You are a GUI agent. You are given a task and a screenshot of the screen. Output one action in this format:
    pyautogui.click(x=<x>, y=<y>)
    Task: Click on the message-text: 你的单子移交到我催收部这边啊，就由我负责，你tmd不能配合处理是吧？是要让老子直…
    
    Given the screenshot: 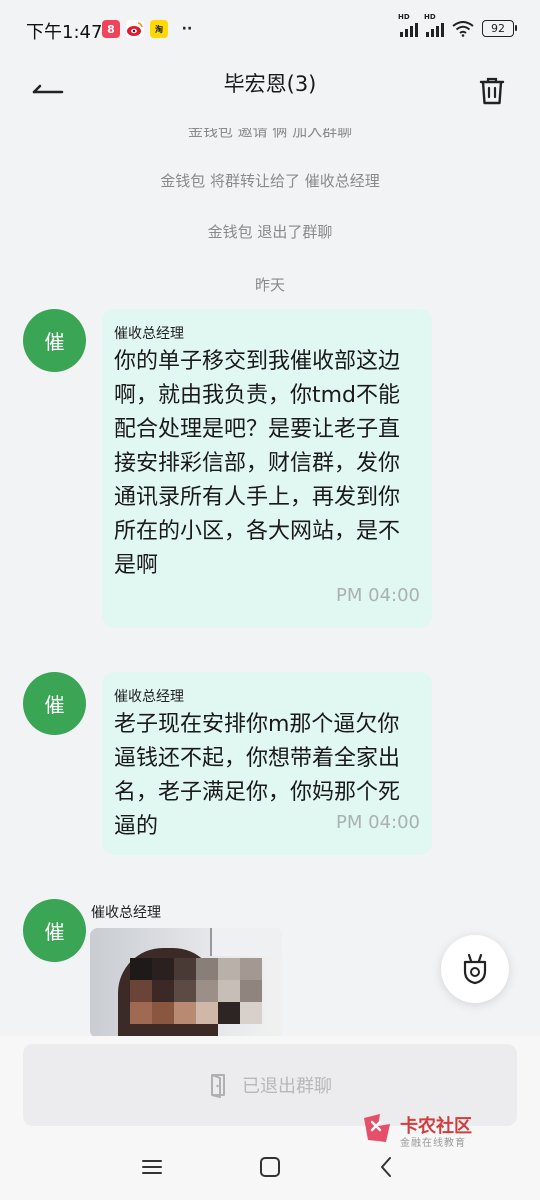 What is the action you would take?
    pyautogui.click(x=257, y=463)
    